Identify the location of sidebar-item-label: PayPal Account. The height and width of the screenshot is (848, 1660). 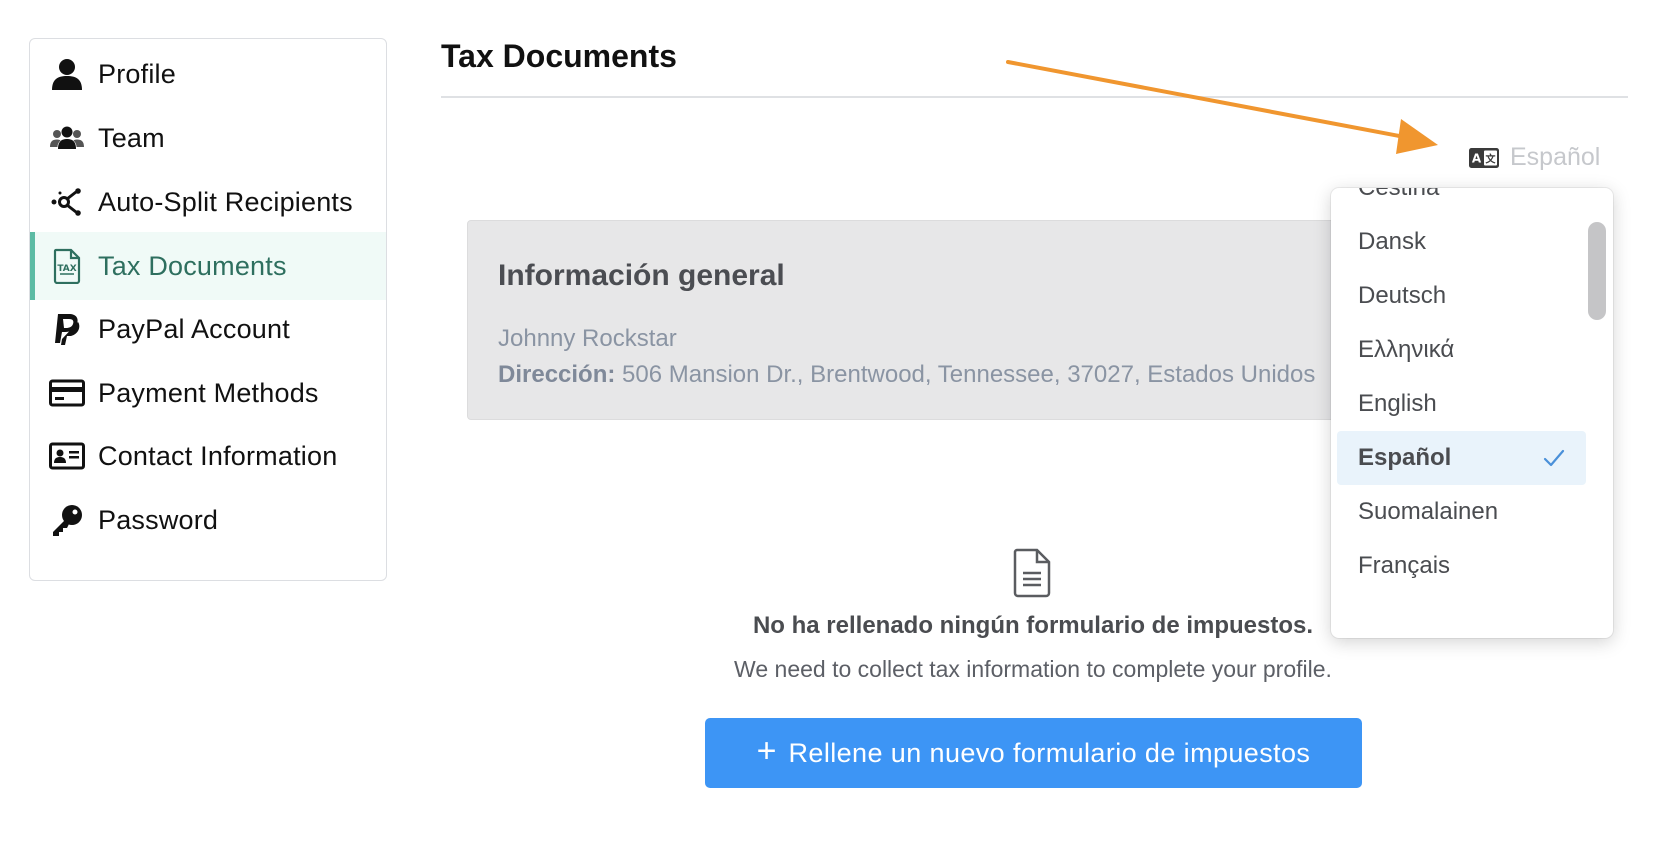
(194, 328).